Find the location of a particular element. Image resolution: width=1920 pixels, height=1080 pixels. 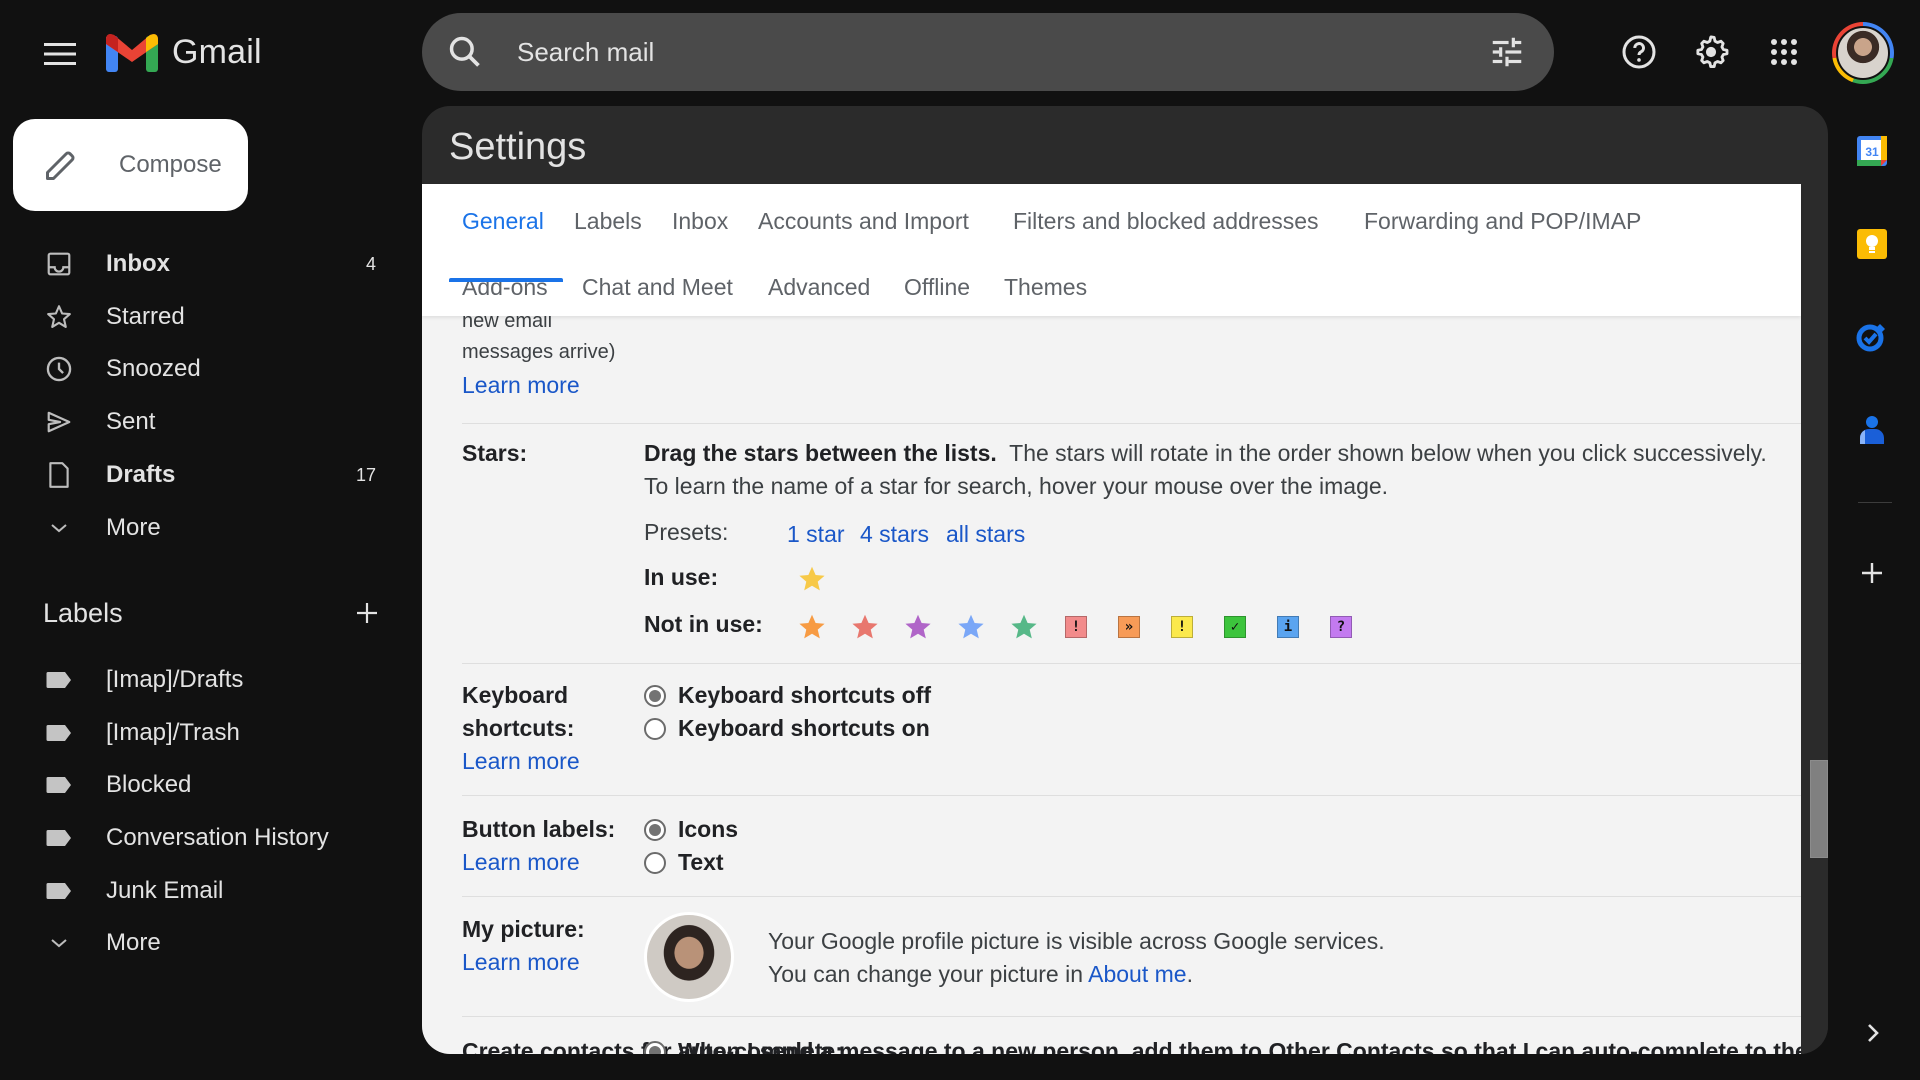

tab-forwarding-pop-imap: Forwarding and POP/IMAP is located at coordinates (1502, 221).